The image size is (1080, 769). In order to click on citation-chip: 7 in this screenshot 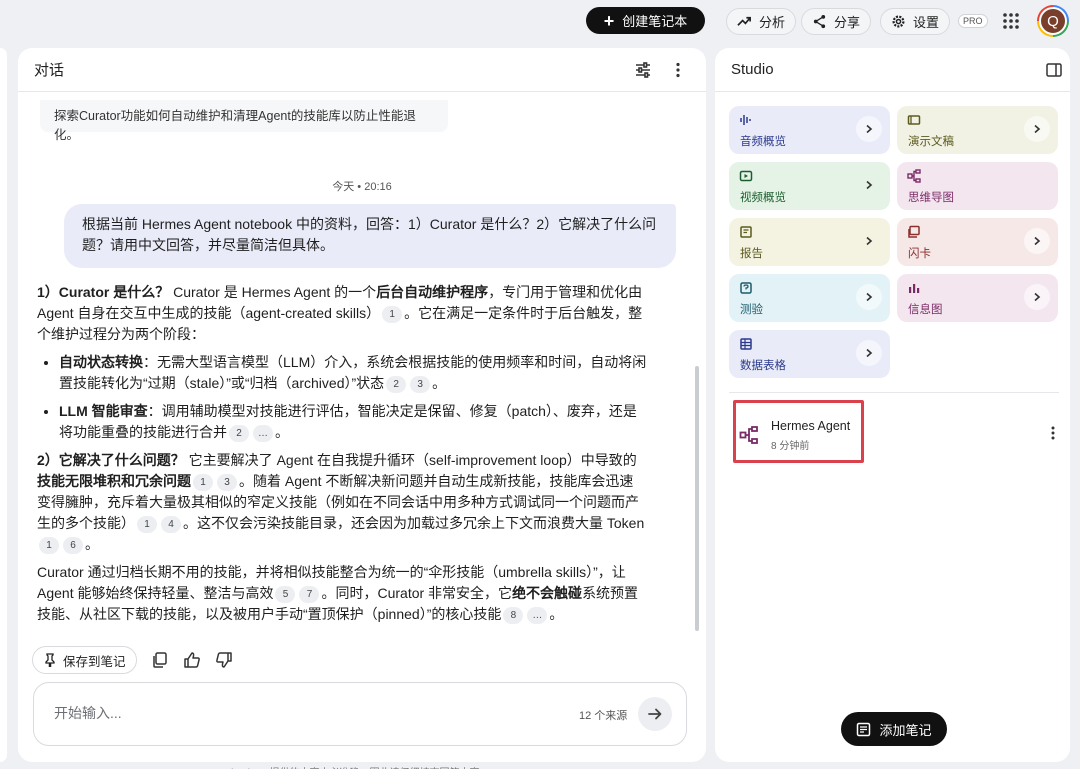, I will do `click(309, 594)`.